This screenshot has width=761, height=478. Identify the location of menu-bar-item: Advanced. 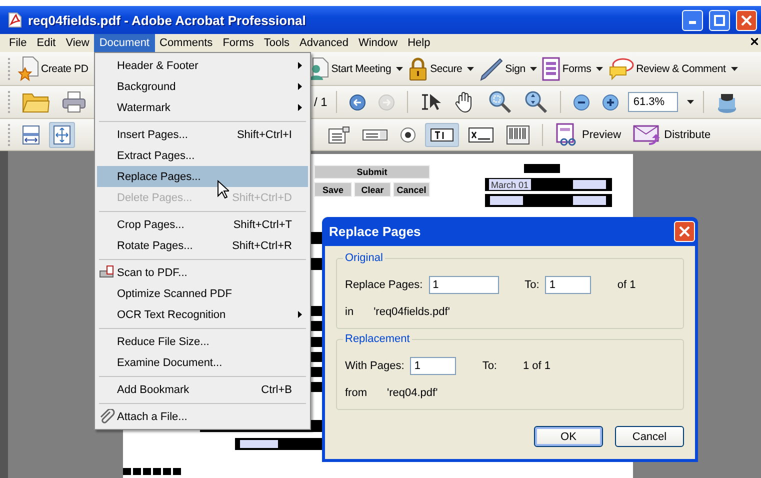
(324, 43).